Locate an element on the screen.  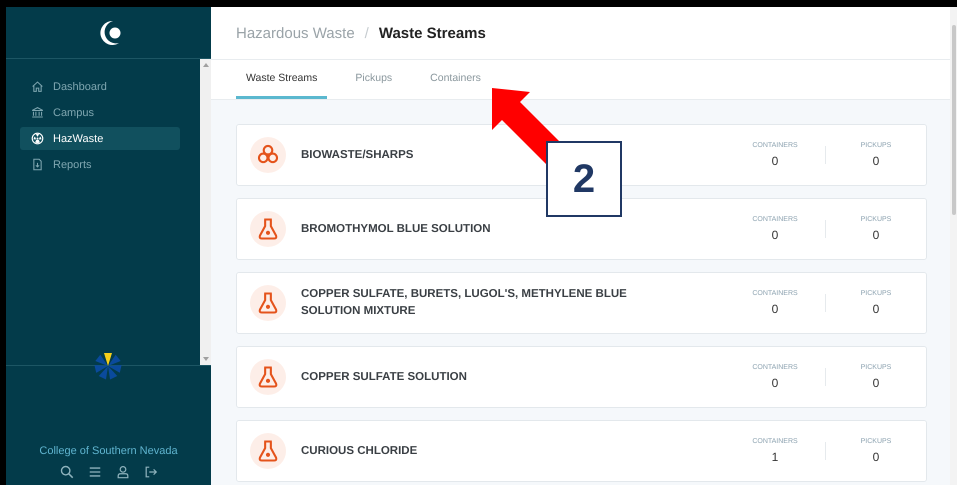
home-icon is located at coordinates (37, 86).